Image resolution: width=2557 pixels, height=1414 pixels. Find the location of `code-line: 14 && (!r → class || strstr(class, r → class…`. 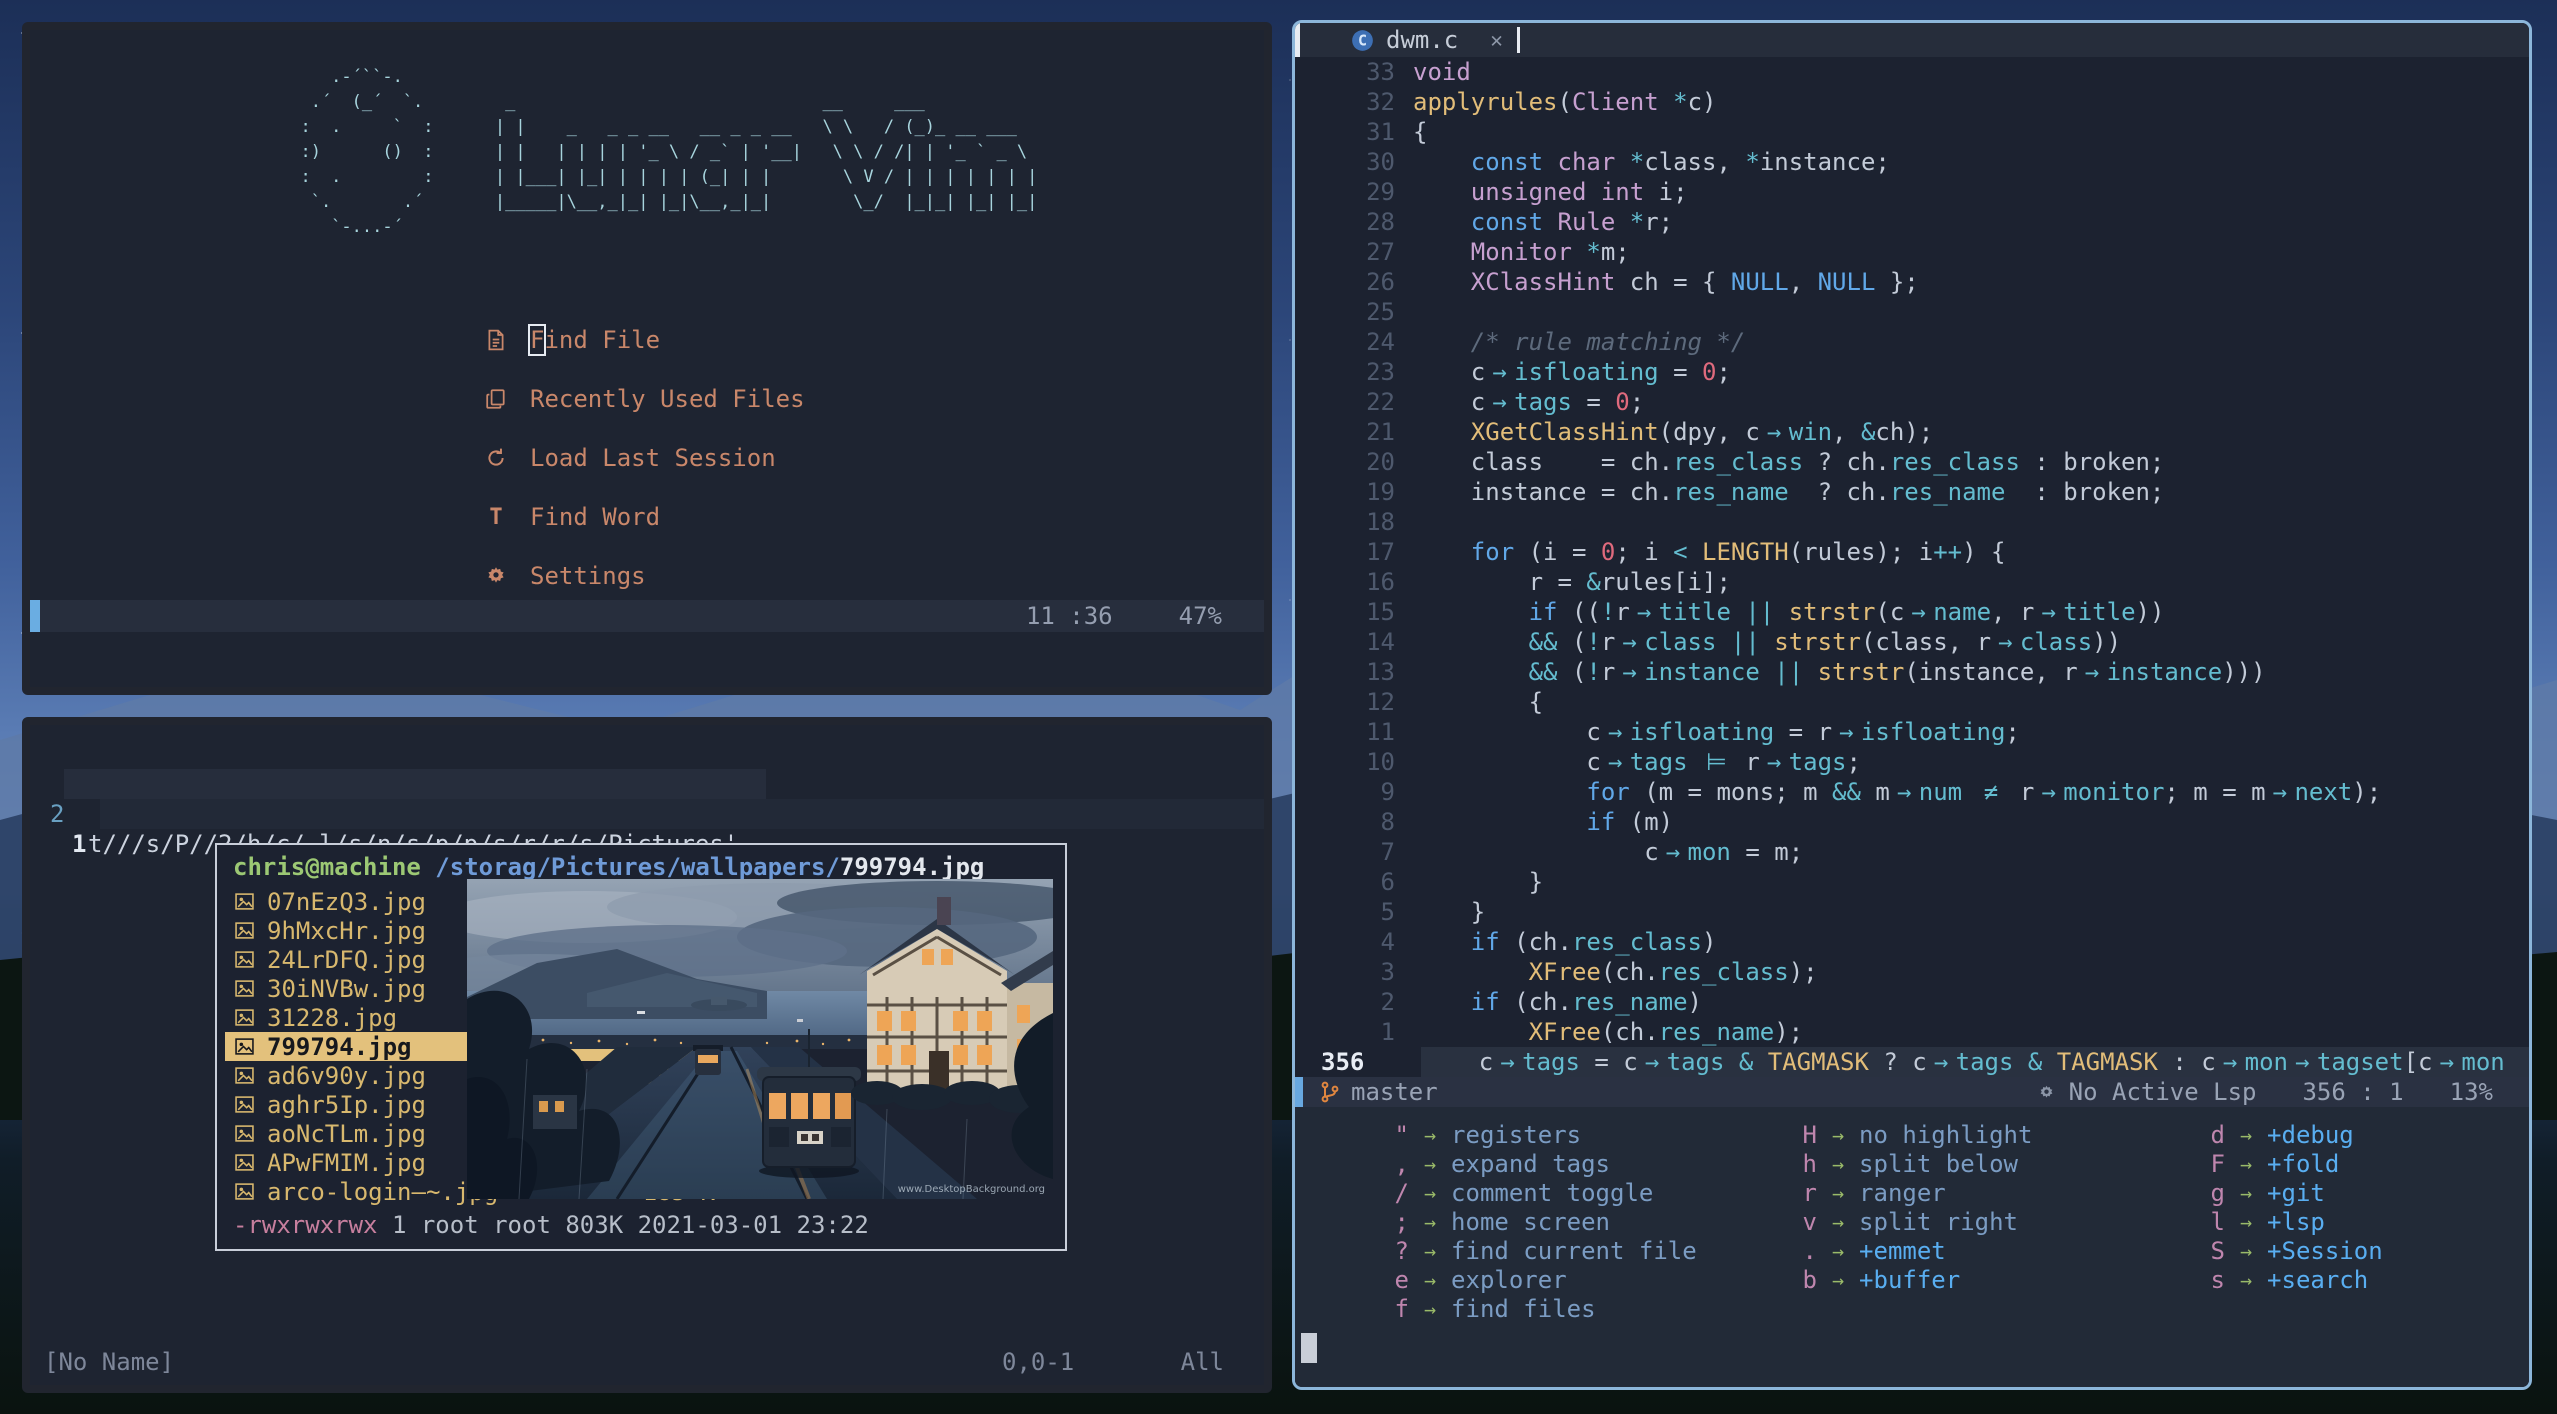

code-line: 14 && (!r → class || strstr(class, r → class… is located at coordinates (1912, 642).